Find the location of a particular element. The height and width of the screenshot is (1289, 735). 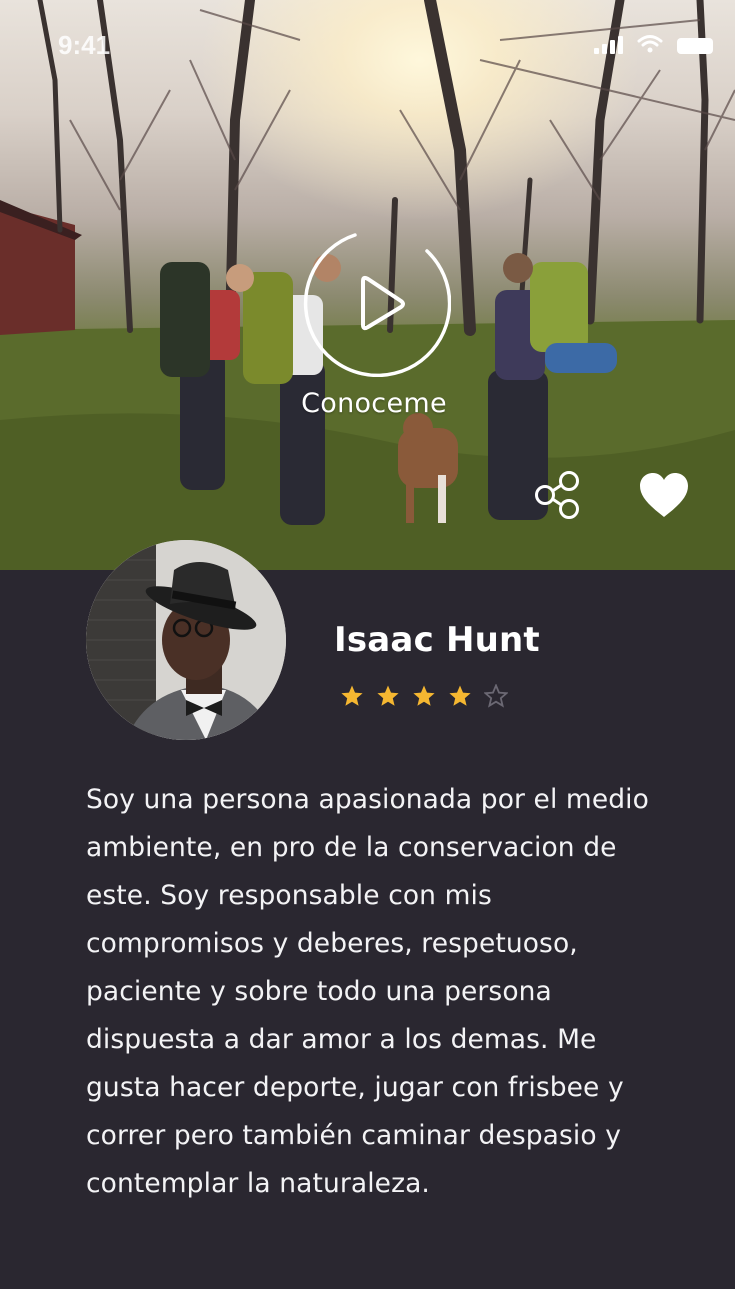

battery-icon is located at coordinates (695, 46).